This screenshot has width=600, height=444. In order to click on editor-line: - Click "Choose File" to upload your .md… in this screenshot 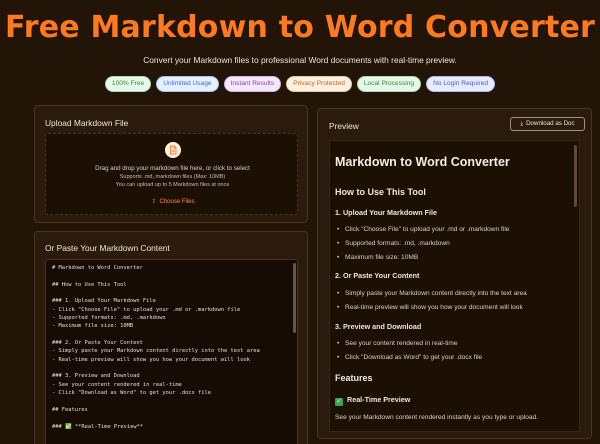, I will do `click(146, 309)`.